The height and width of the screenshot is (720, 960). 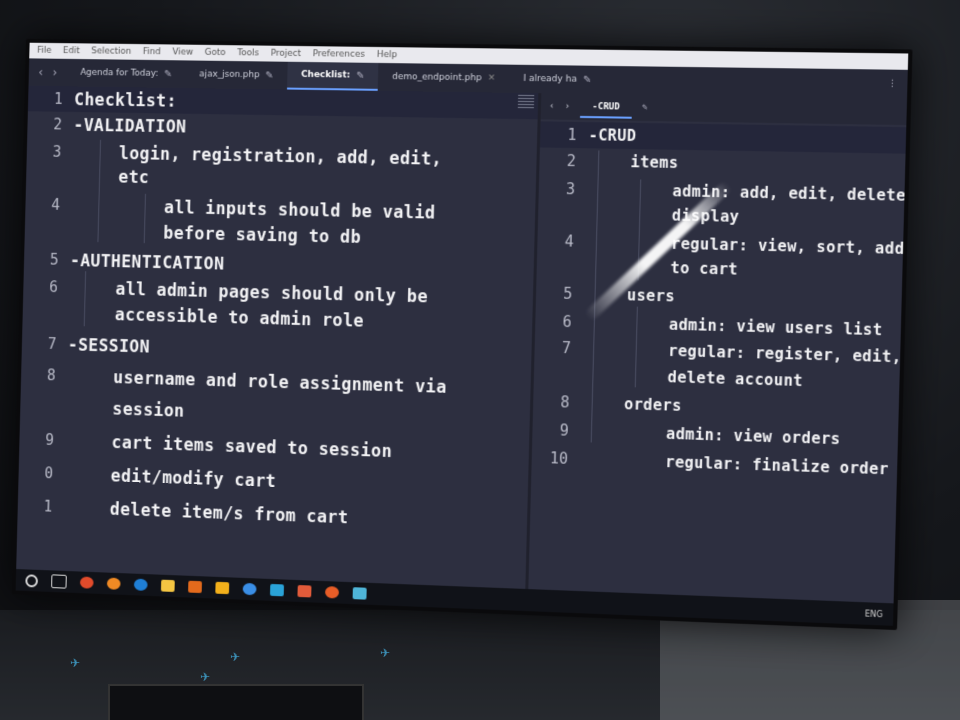 I want to click on code-line: 7 -SESSION, so click(x=86, y=345).